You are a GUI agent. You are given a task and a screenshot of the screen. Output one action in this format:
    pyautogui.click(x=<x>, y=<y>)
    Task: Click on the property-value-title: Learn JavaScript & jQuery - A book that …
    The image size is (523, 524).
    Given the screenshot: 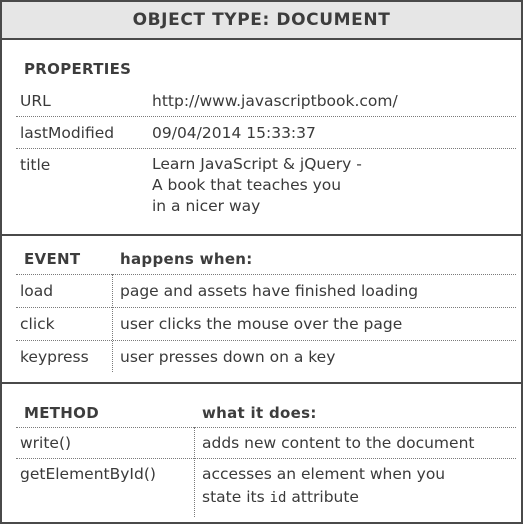 What is the action you would take?
    pyautogui.click(x=302, y=185)
    